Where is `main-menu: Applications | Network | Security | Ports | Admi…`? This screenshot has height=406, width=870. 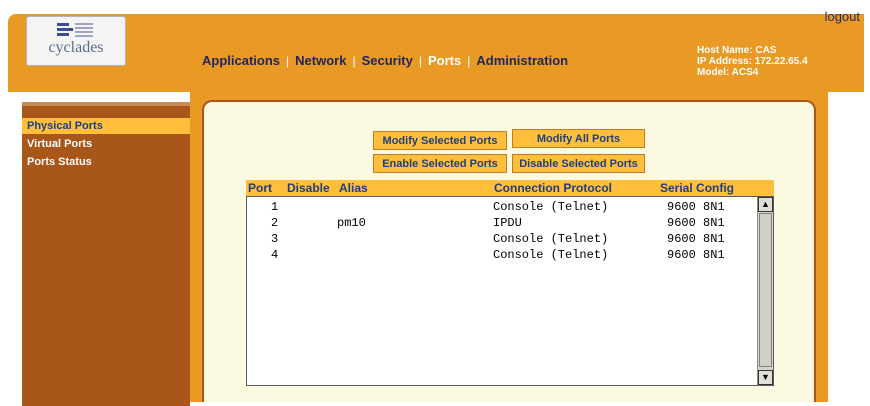 main-menu: Applications | Network | Security | Ports | Admi… is located at coordinates (385, 60).